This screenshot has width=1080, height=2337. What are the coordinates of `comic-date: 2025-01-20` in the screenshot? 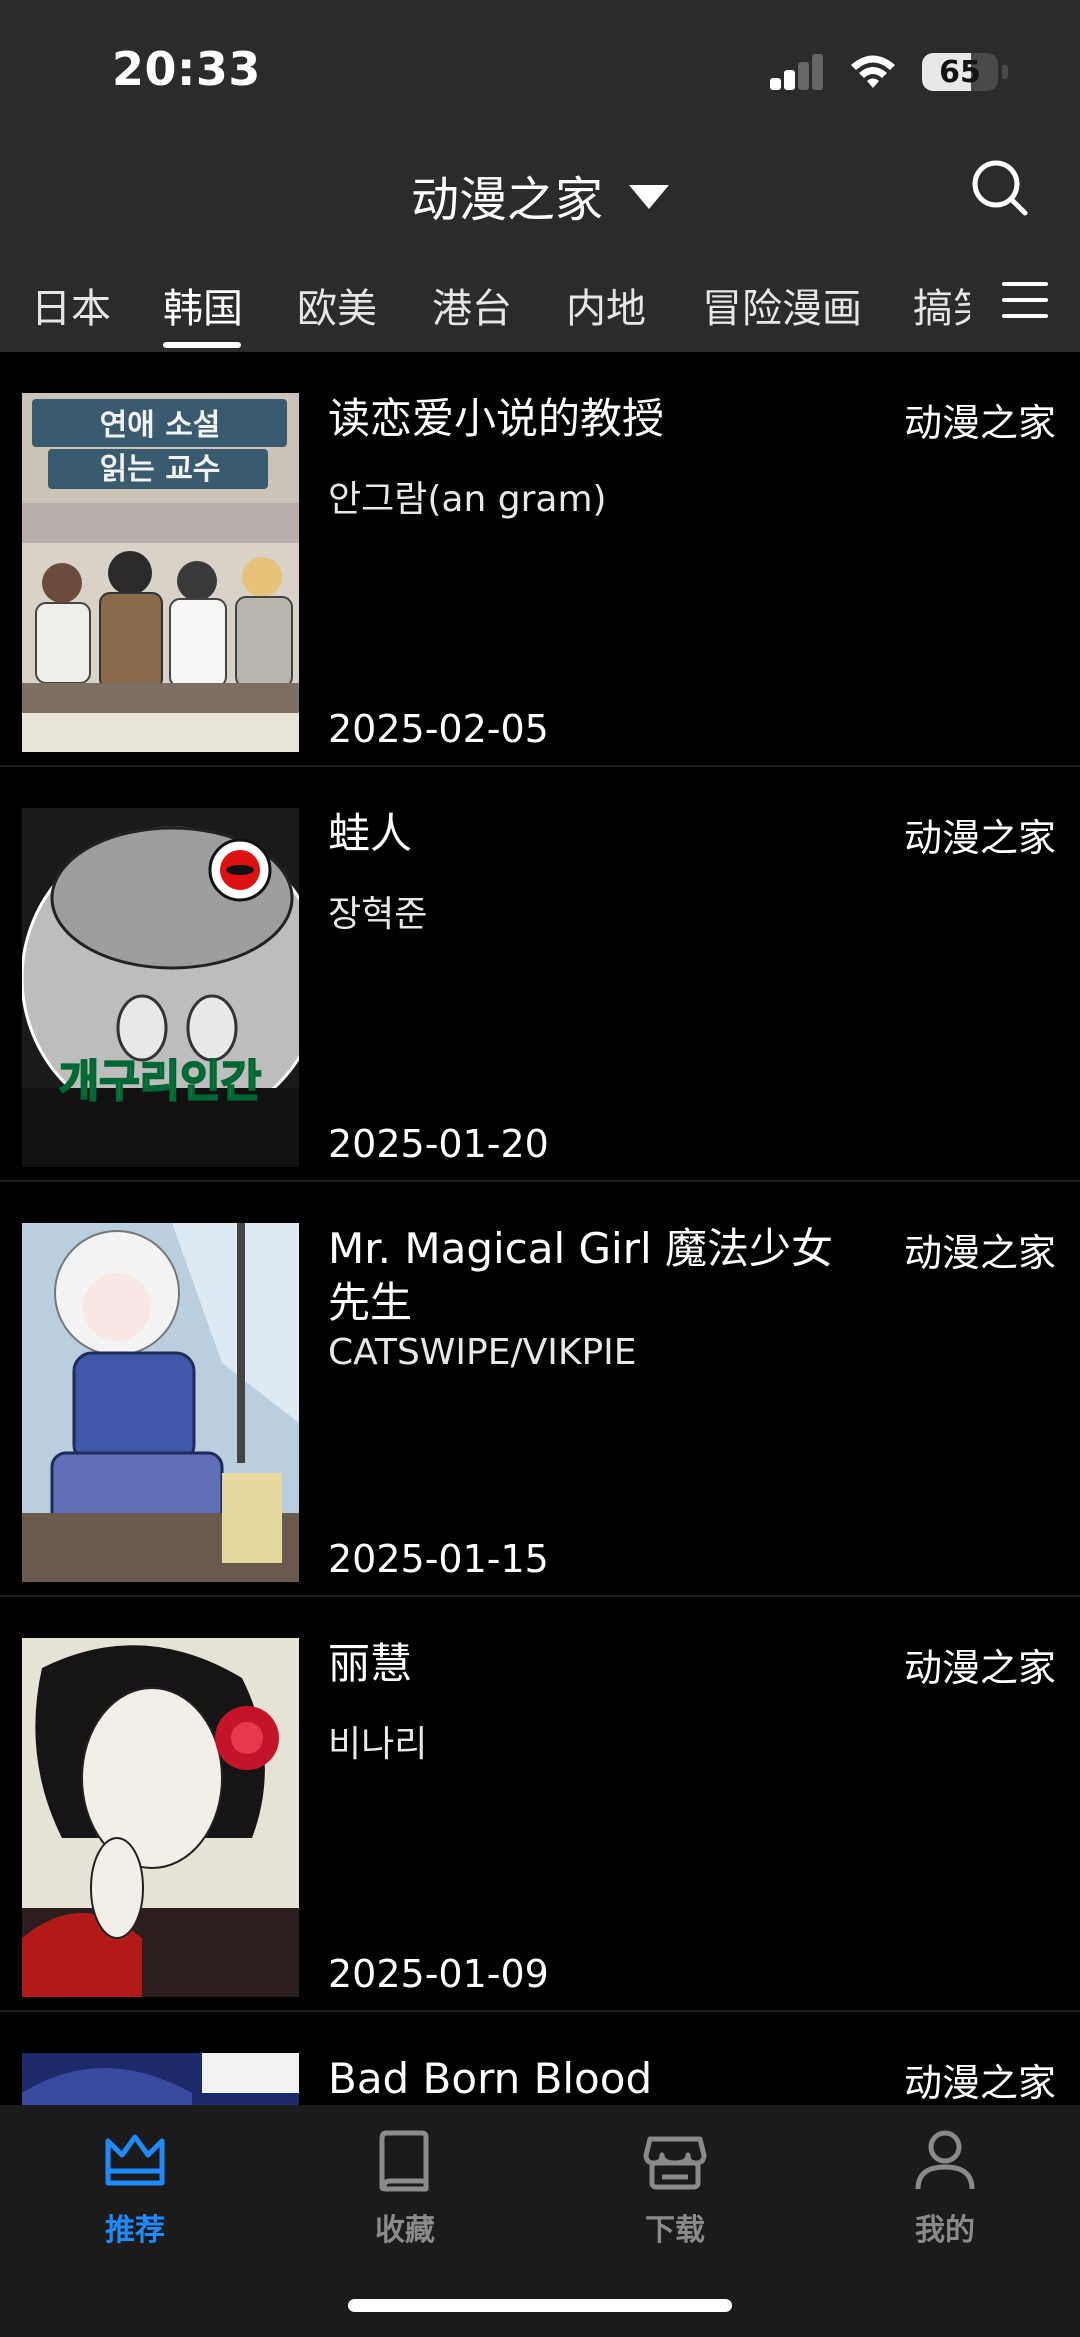 It's located at (438, 1144).